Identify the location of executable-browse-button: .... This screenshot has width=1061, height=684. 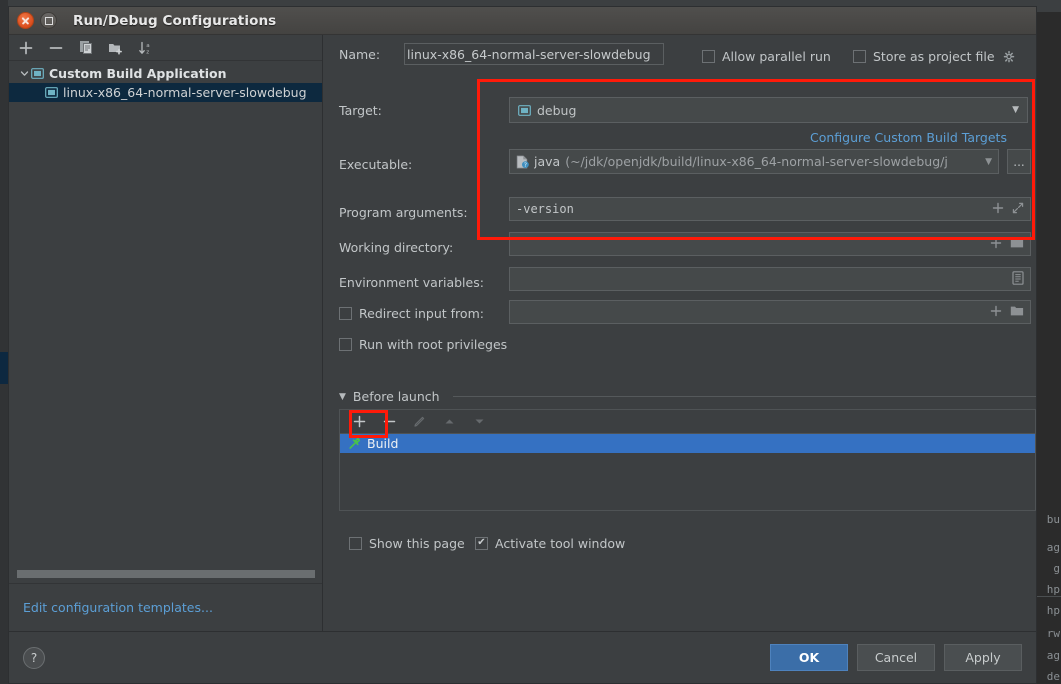
(1019, 161).